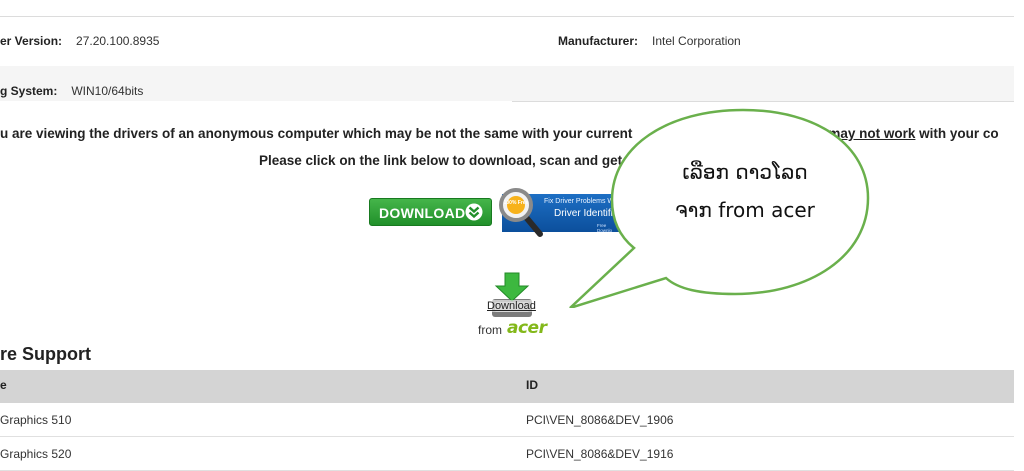 This screenshot has width=1024, height=471. I want to click on manufacturer-label: Manufacturer:, so click(598, 41).